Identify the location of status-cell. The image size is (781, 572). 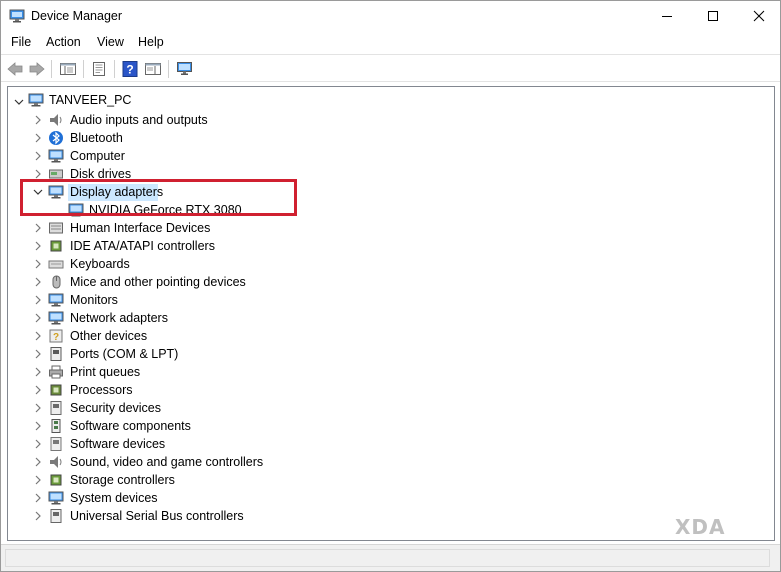
(387, 558).